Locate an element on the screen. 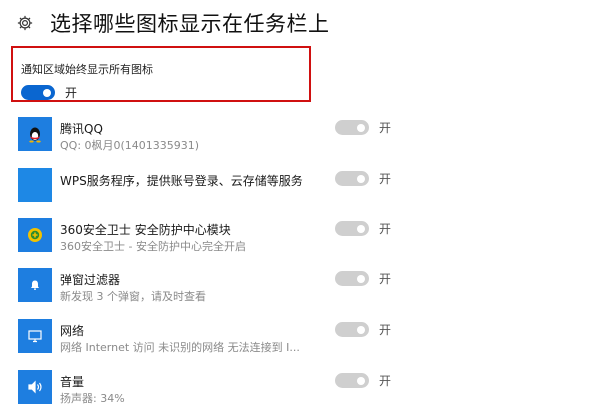 The height and width of the screenshot is (406, 600). shield-360-icon is located at coordinates (35, 235).